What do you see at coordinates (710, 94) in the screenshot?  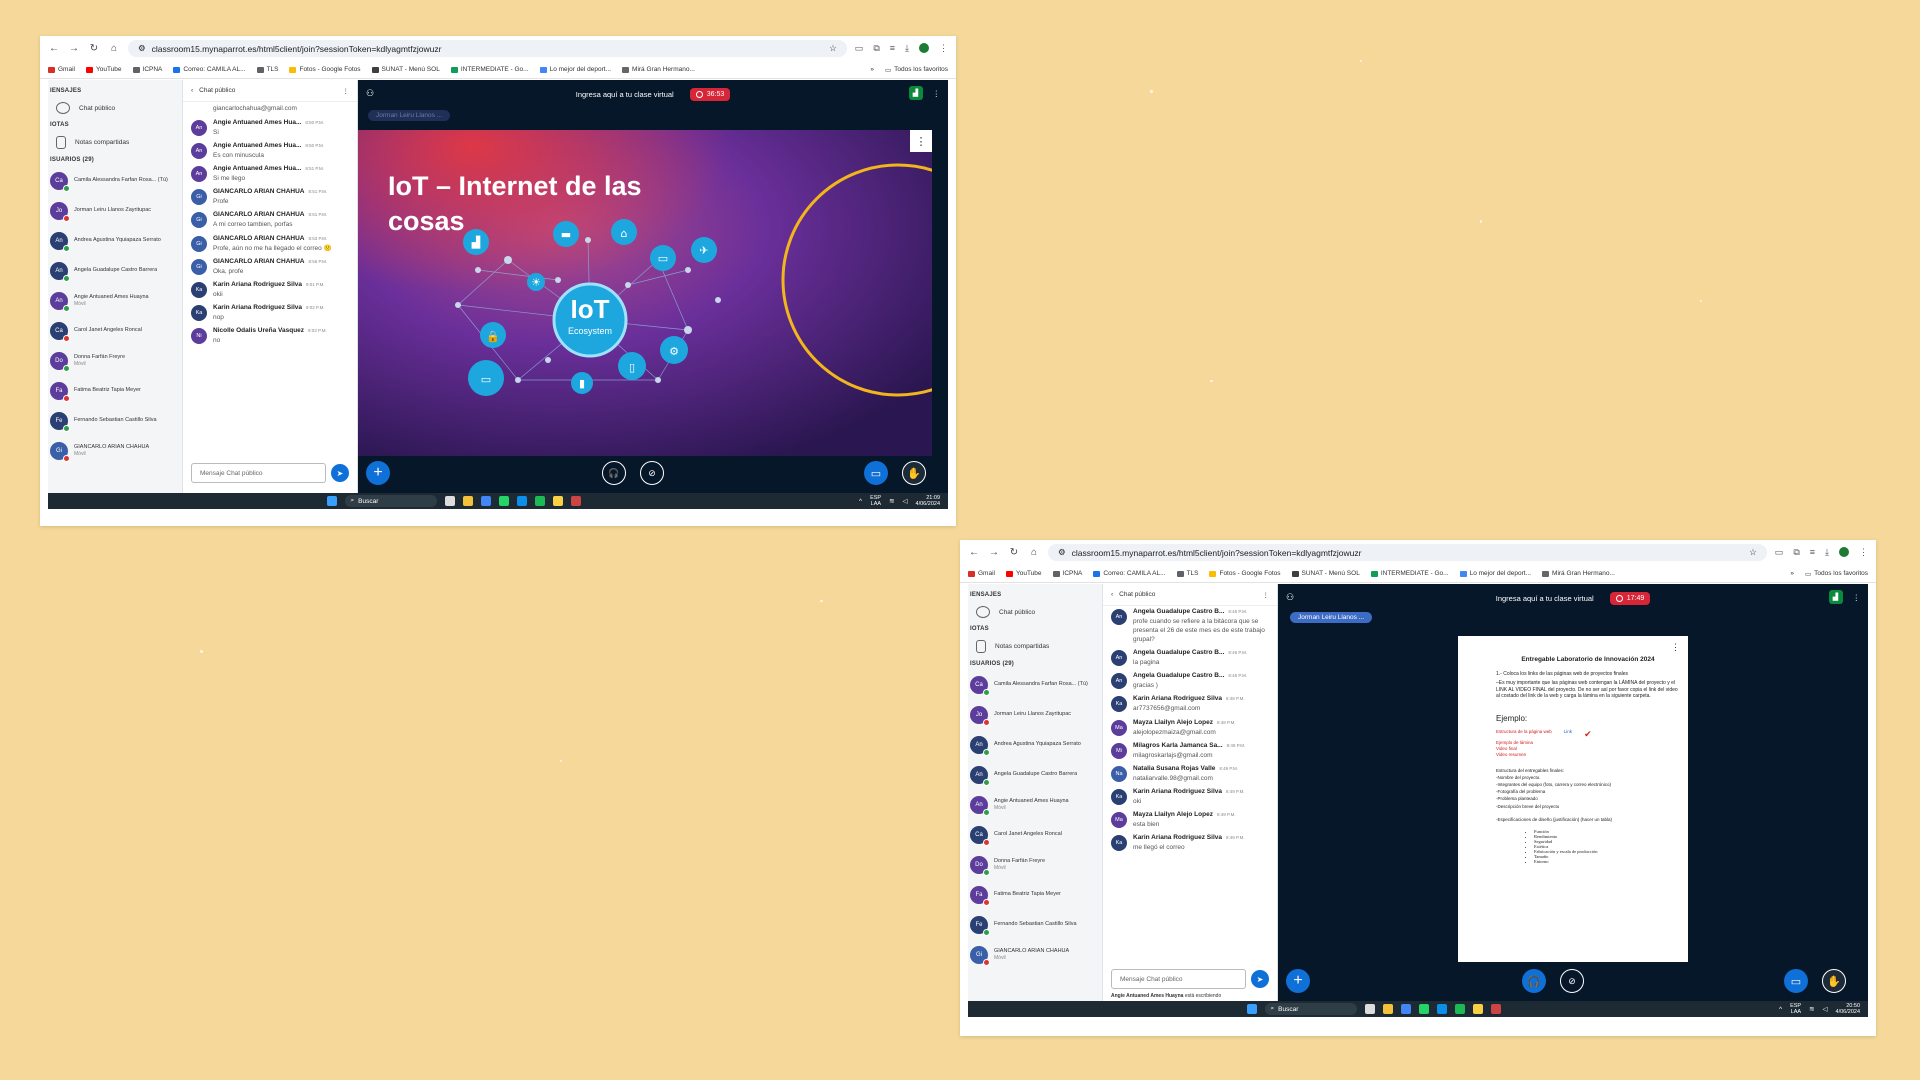 I see `recording-timer: 36:53` at bounding box center [710, 94].